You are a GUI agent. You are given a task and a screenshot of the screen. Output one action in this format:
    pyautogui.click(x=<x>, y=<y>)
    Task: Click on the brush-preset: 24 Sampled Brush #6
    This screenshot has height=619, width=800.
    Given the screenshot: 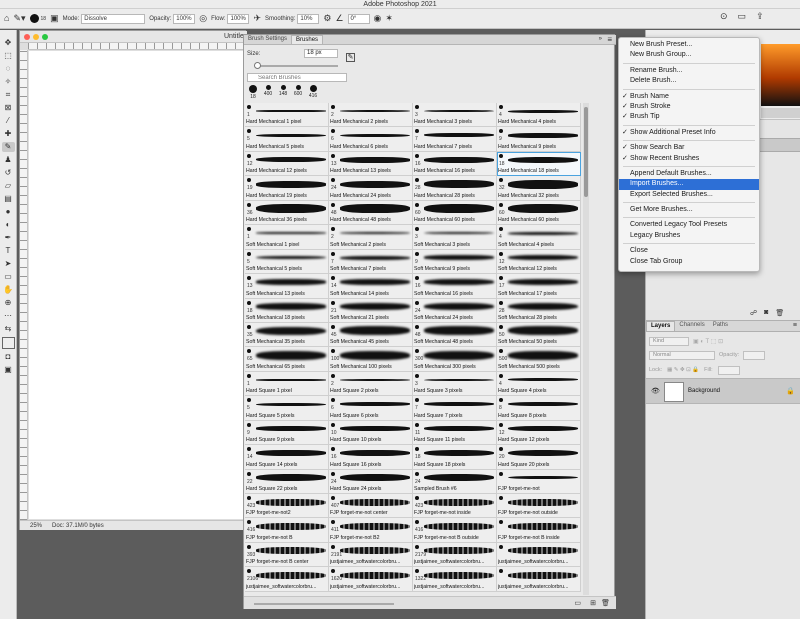 What is the action you would take?
    pyautogui.click(x=455, y=481)
    